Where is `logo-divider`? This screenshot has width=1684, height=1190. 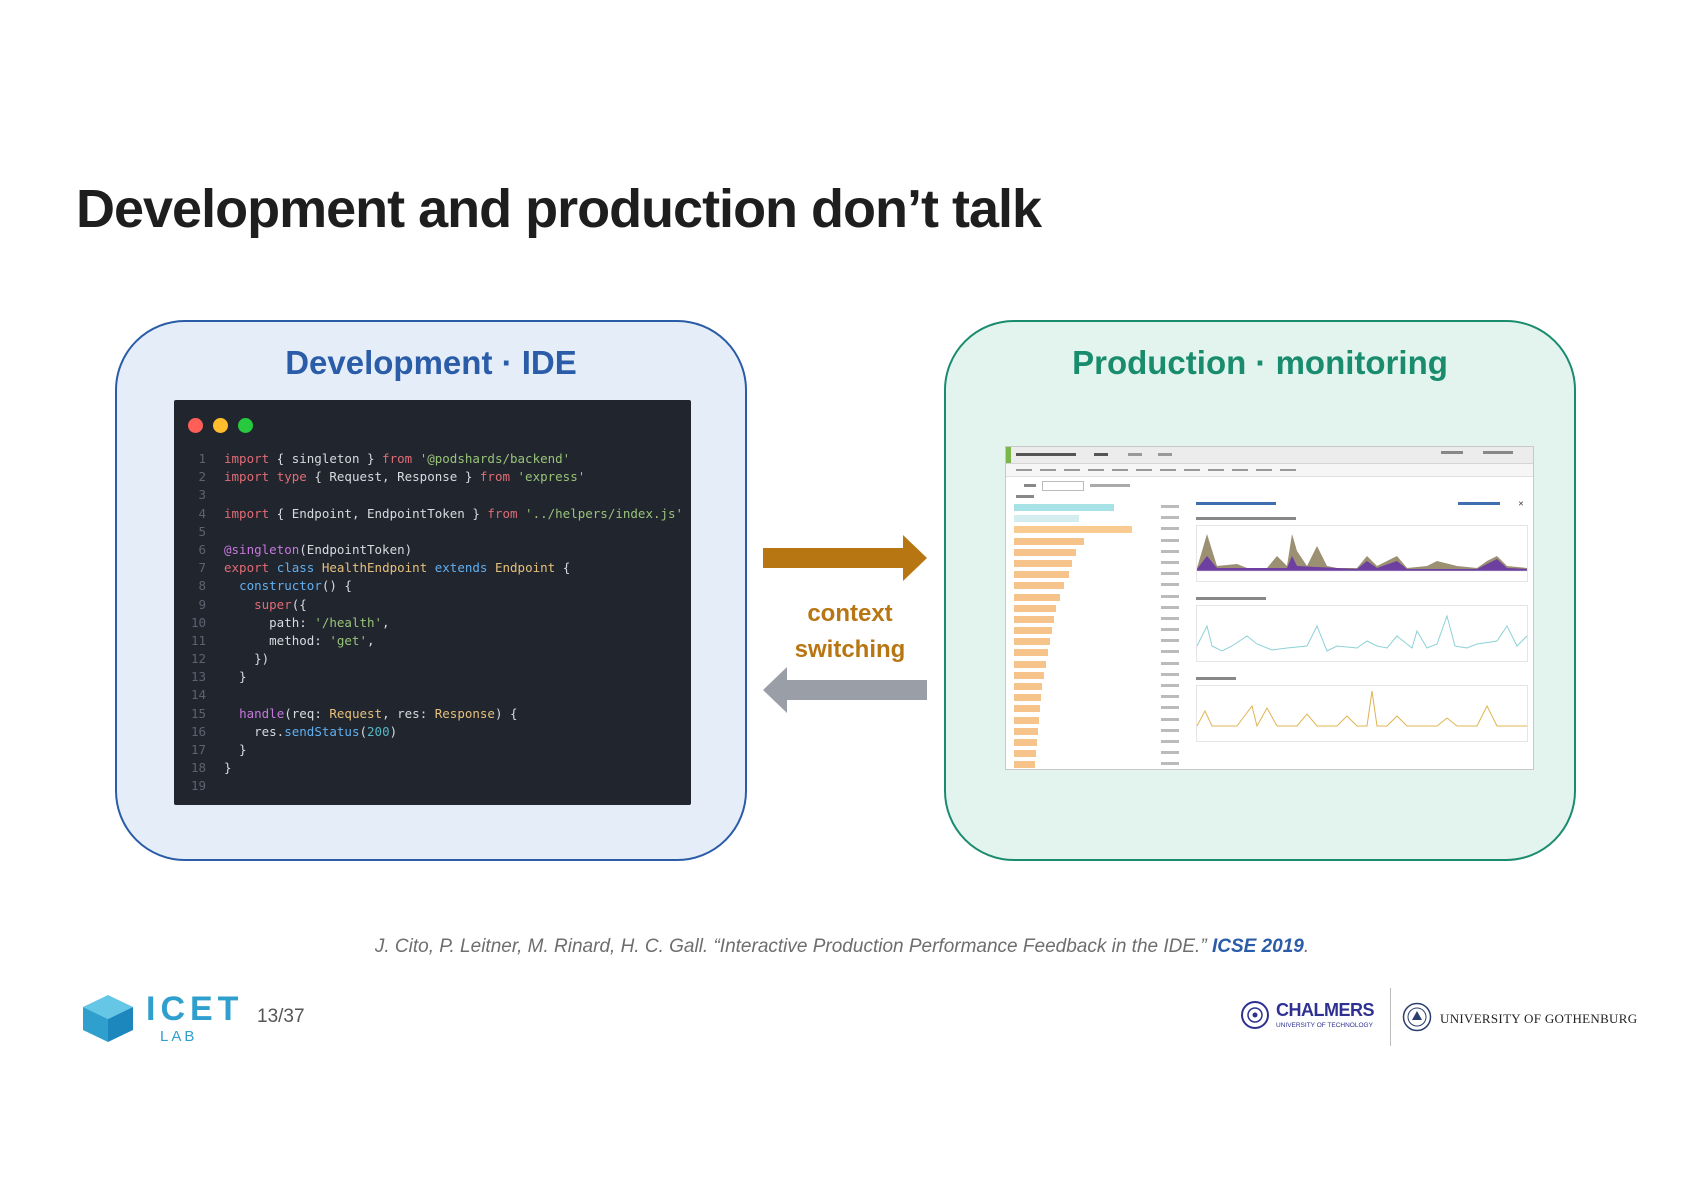 logo-divider is located at coordinates (1390, 1017).